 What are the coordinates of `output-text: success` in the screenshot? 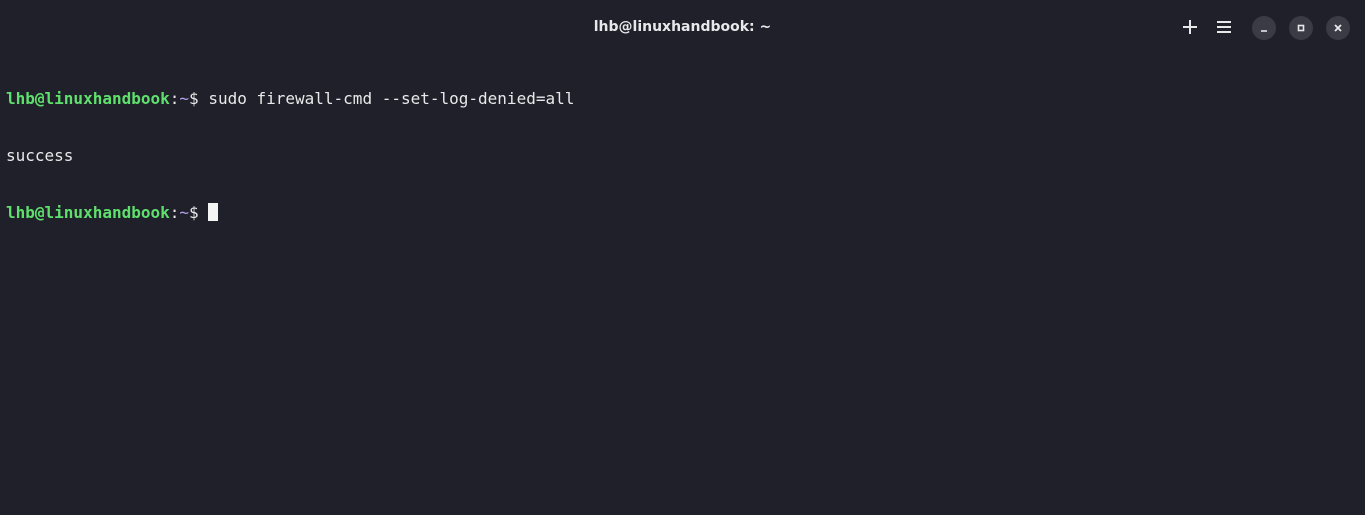 It's located at (40, 155).